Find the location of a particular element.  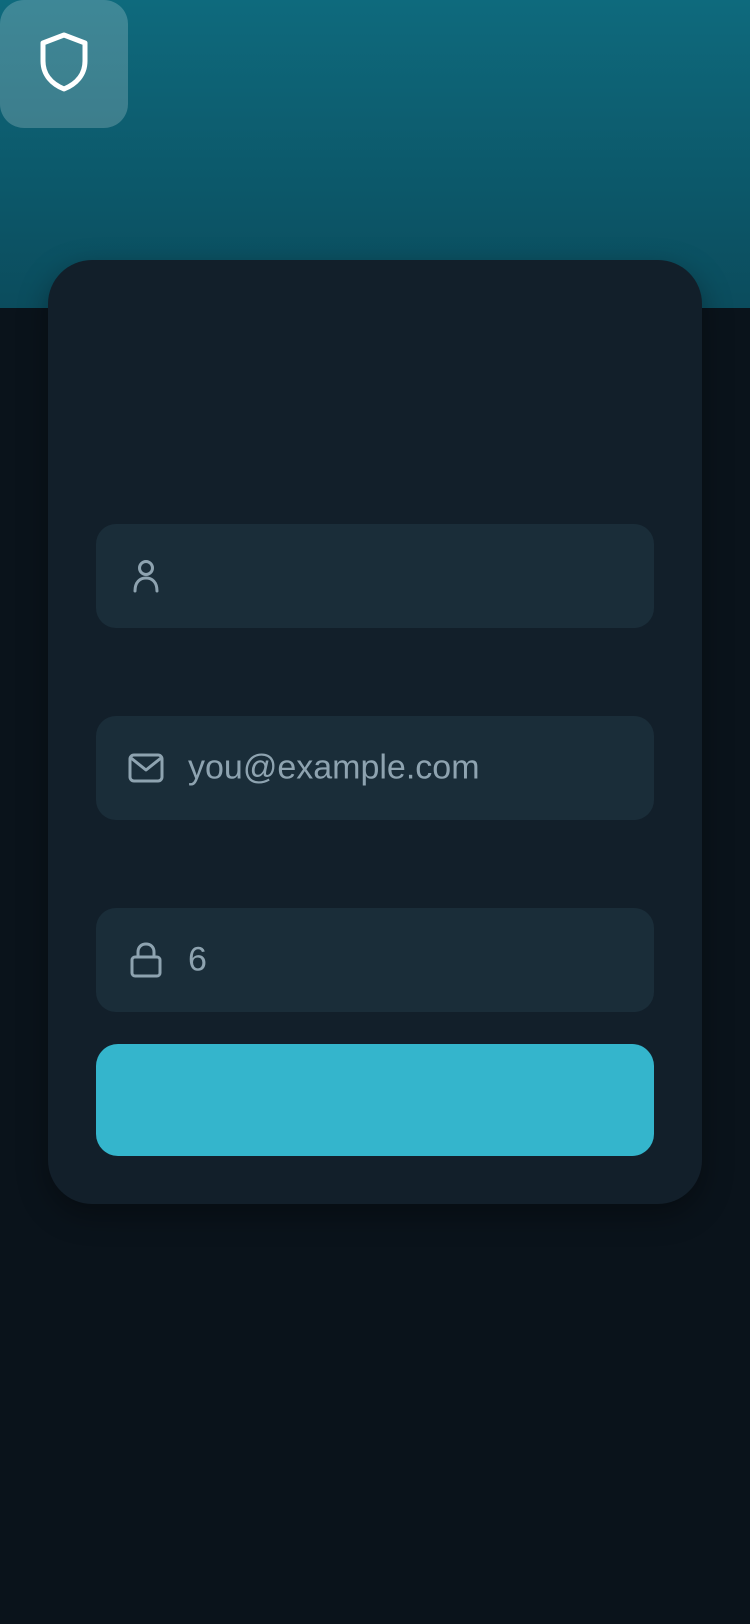

password-field: 6 is located at coordinates (375, 960).